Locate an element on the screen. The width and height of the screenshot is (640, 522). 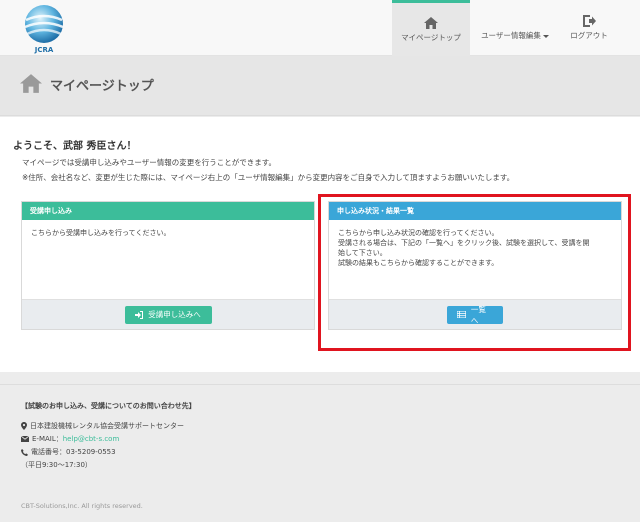
status-panel-text-2: 受講される場合は、下記の「一覧へ」をクリック後、試験を選択して、受講を開 is located at coordinates (464, 243).